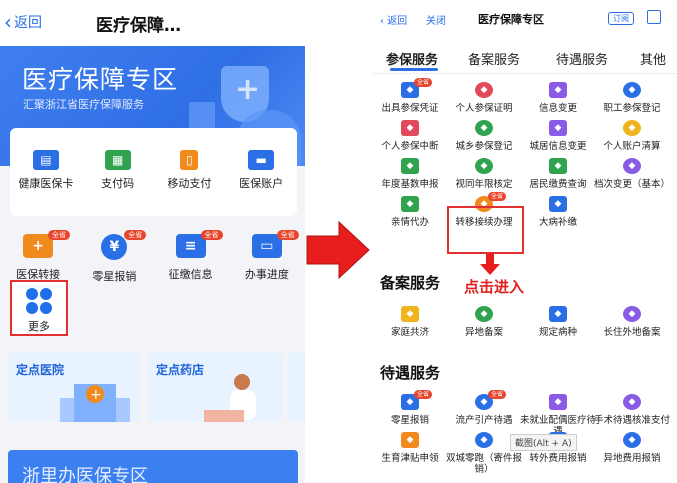  I want to click on service-label: 移动支付, so click(189, 183).